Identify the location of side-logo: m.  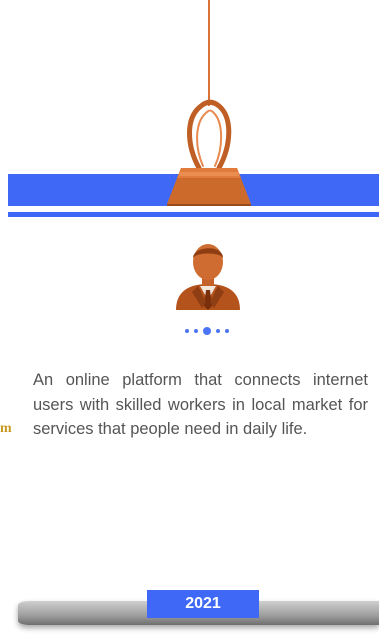
(6, 428).